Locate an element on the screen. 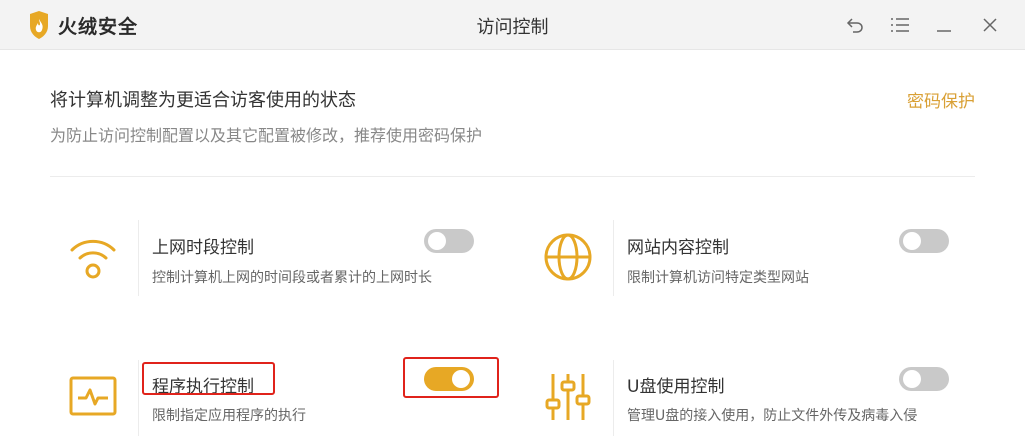  globe-icon is located at coordinates (568, 257).